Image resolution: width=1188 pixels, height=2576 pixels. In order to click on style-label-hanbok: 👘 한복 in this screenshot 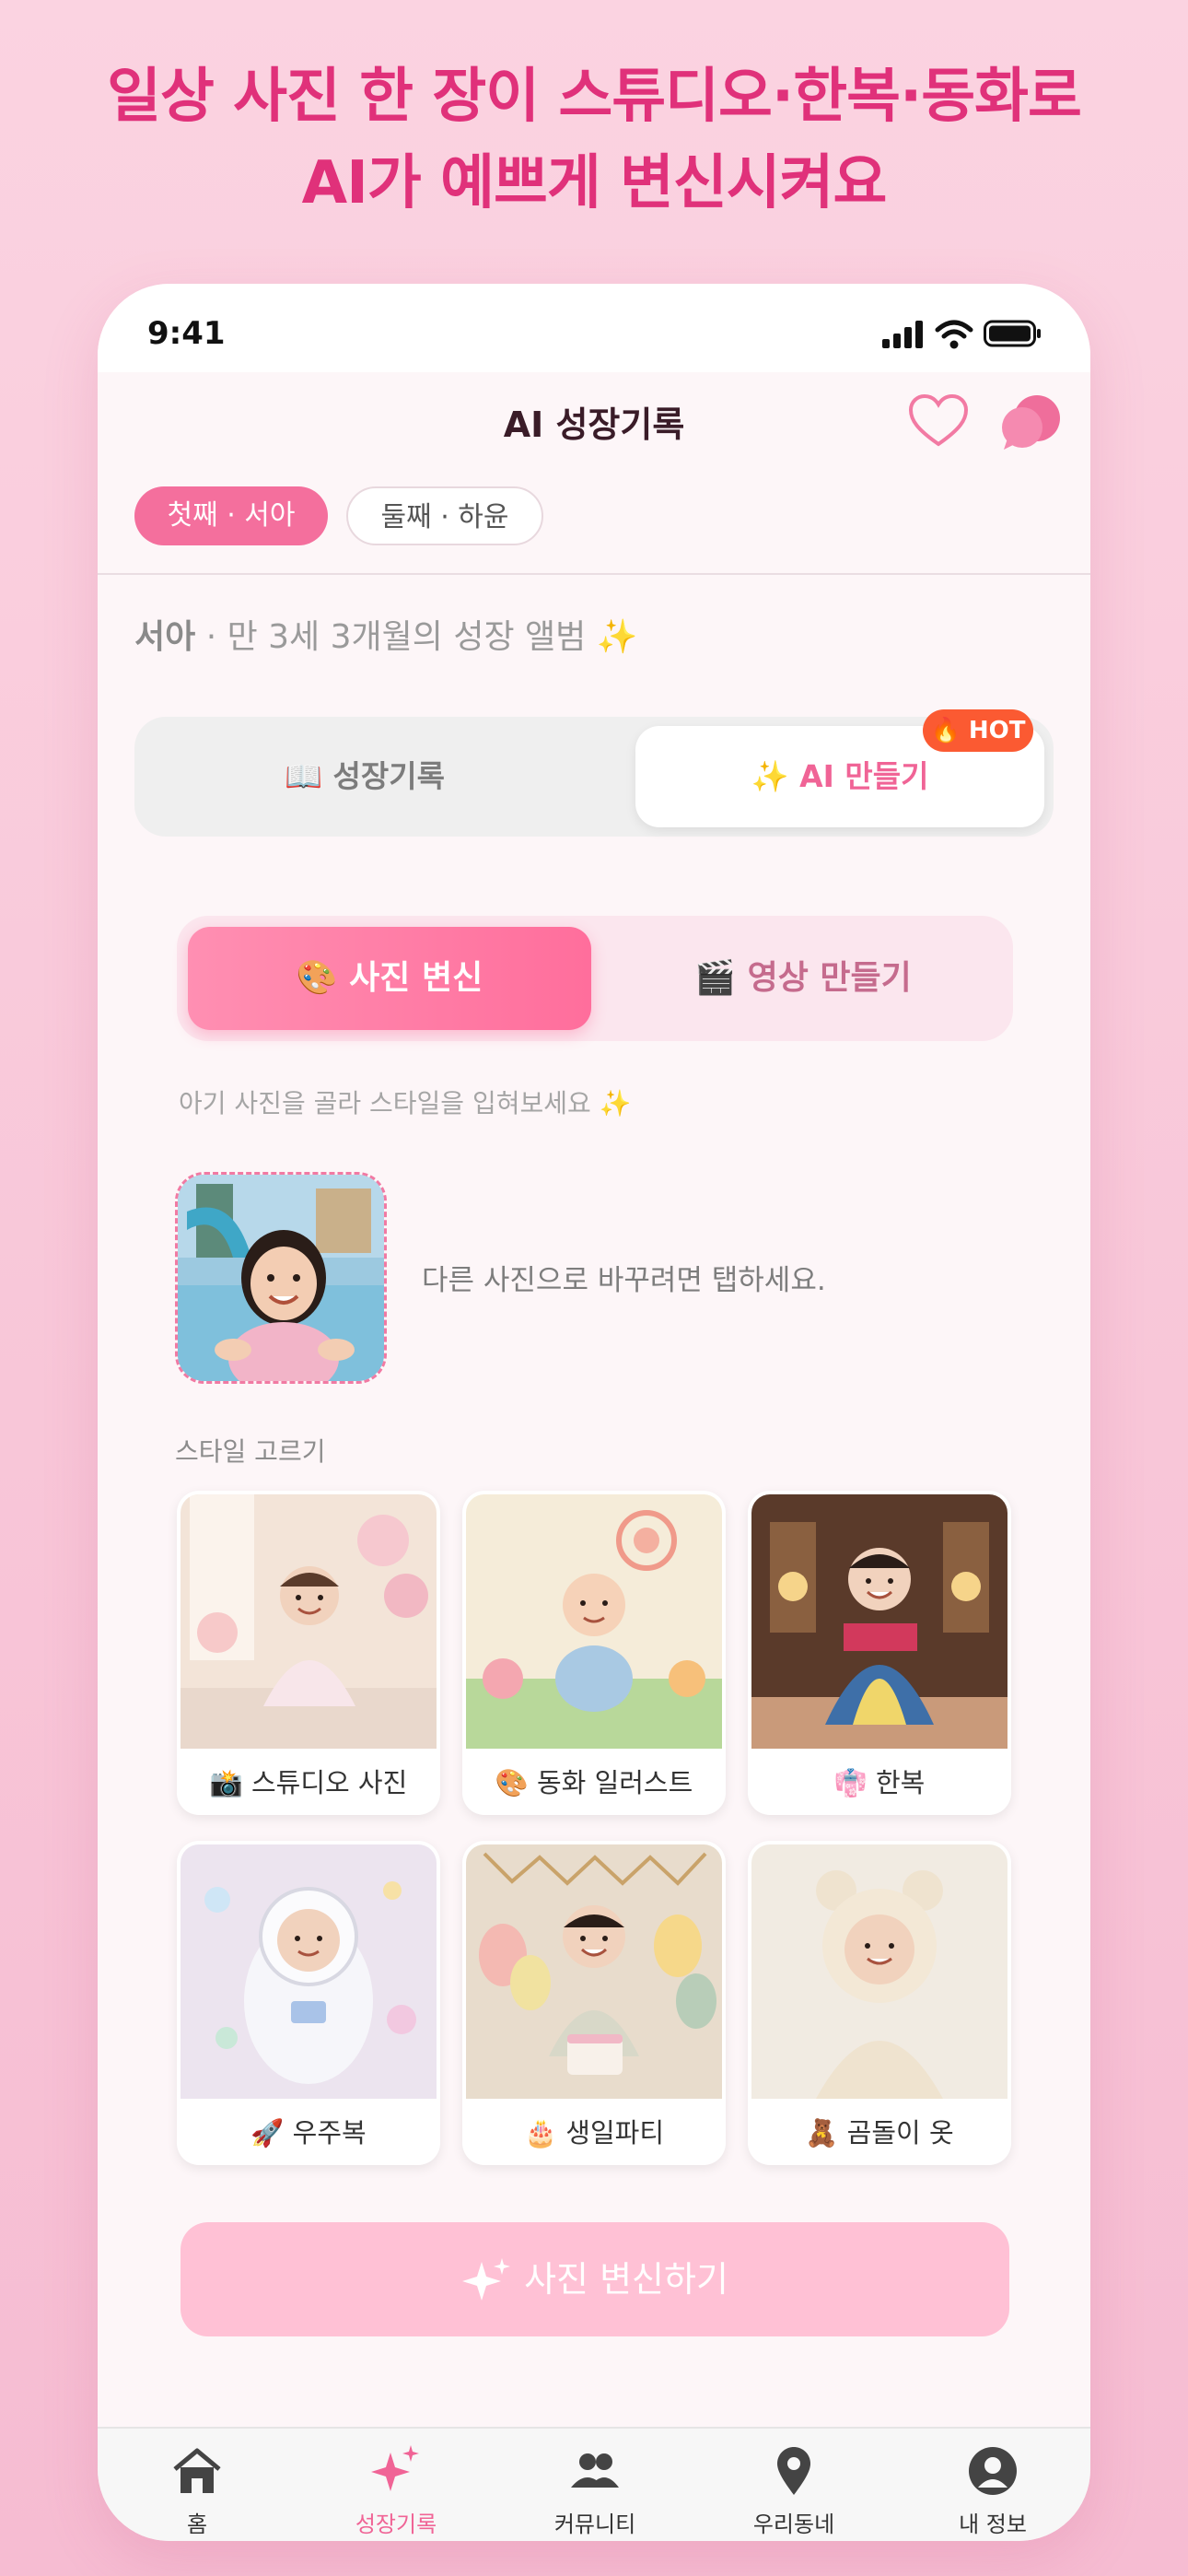, I will do `click(879, 1782)`.